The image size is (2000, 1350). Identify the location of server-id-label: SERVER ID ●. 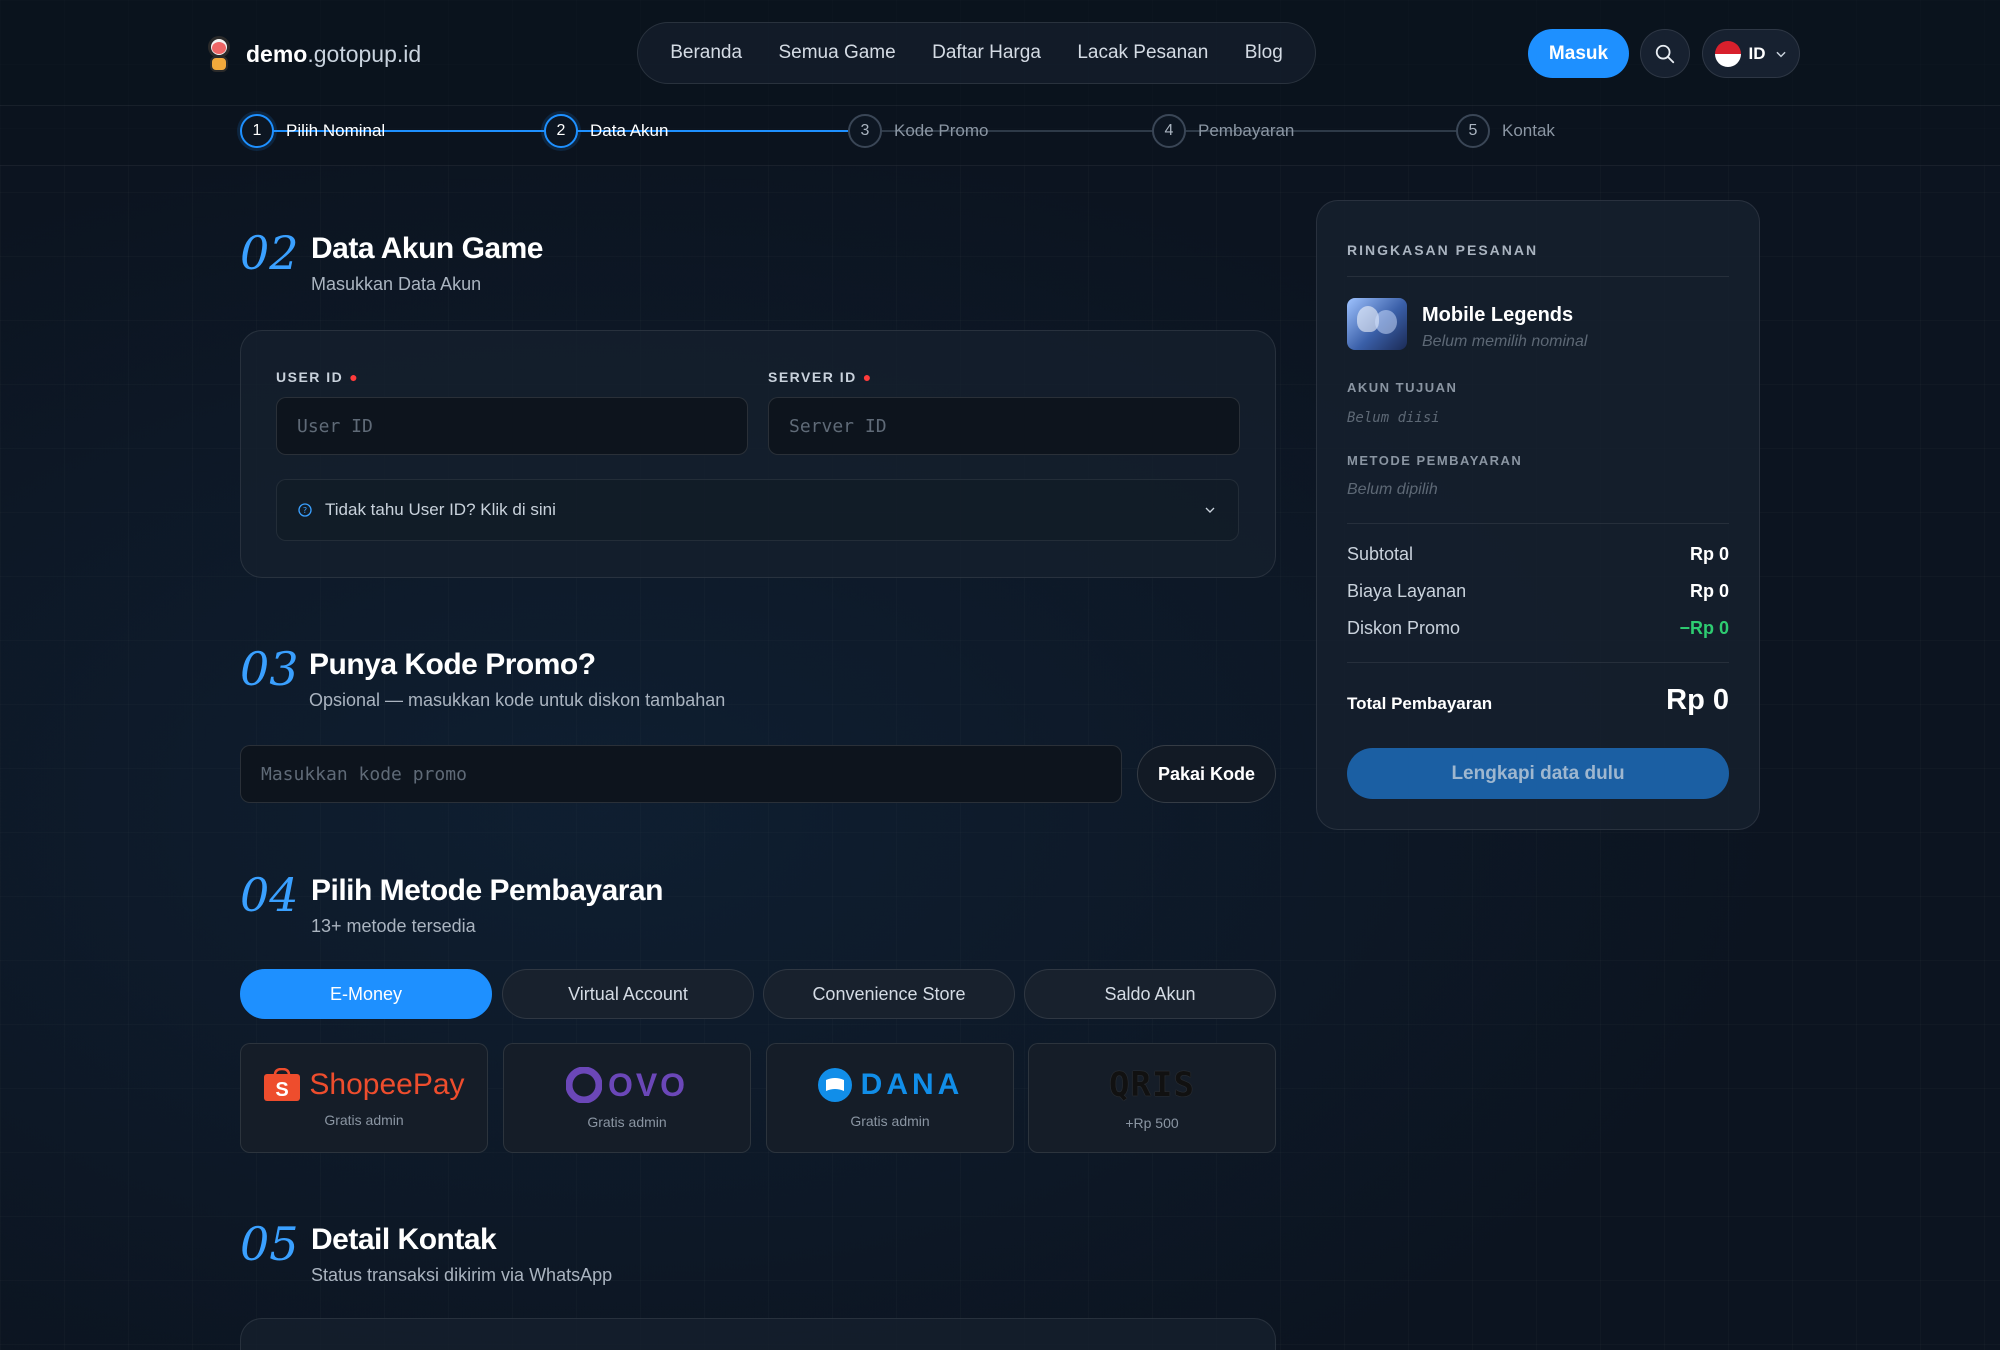
(820, 377).